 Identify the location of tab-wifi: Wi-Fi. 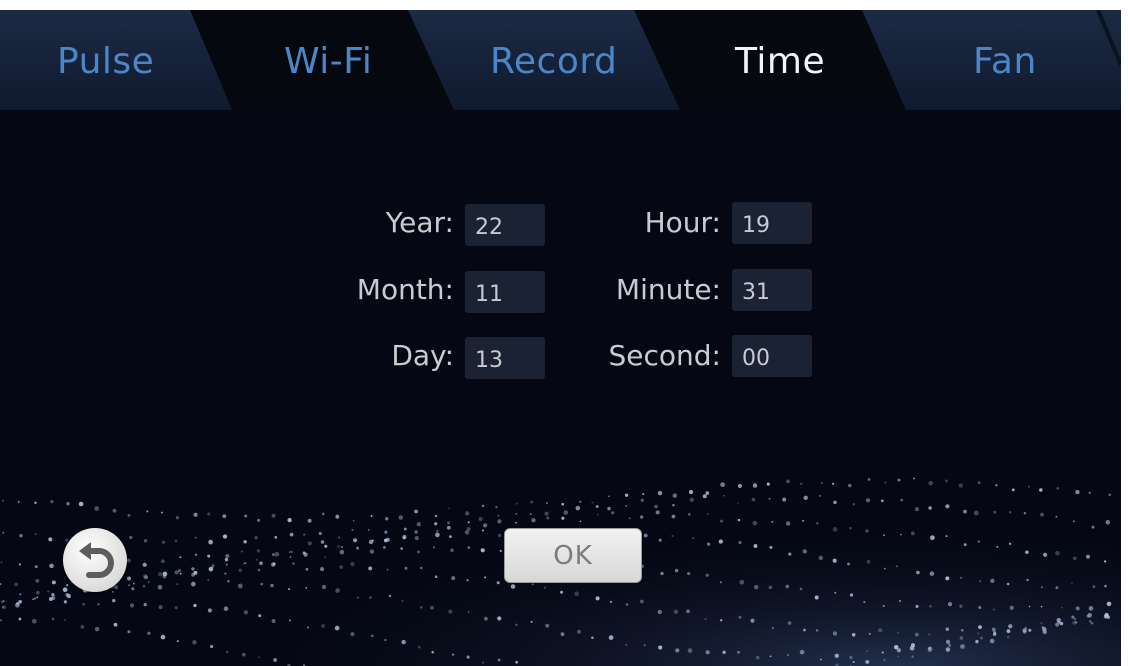
(328, 62).